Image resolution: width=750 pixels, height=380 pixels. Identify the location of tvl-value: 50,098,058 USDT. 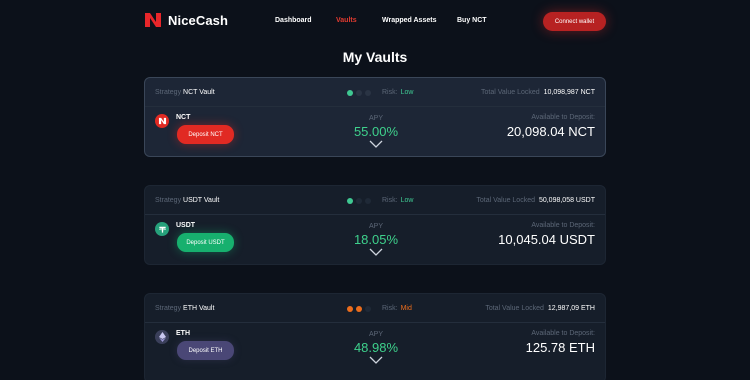
(566, 200).